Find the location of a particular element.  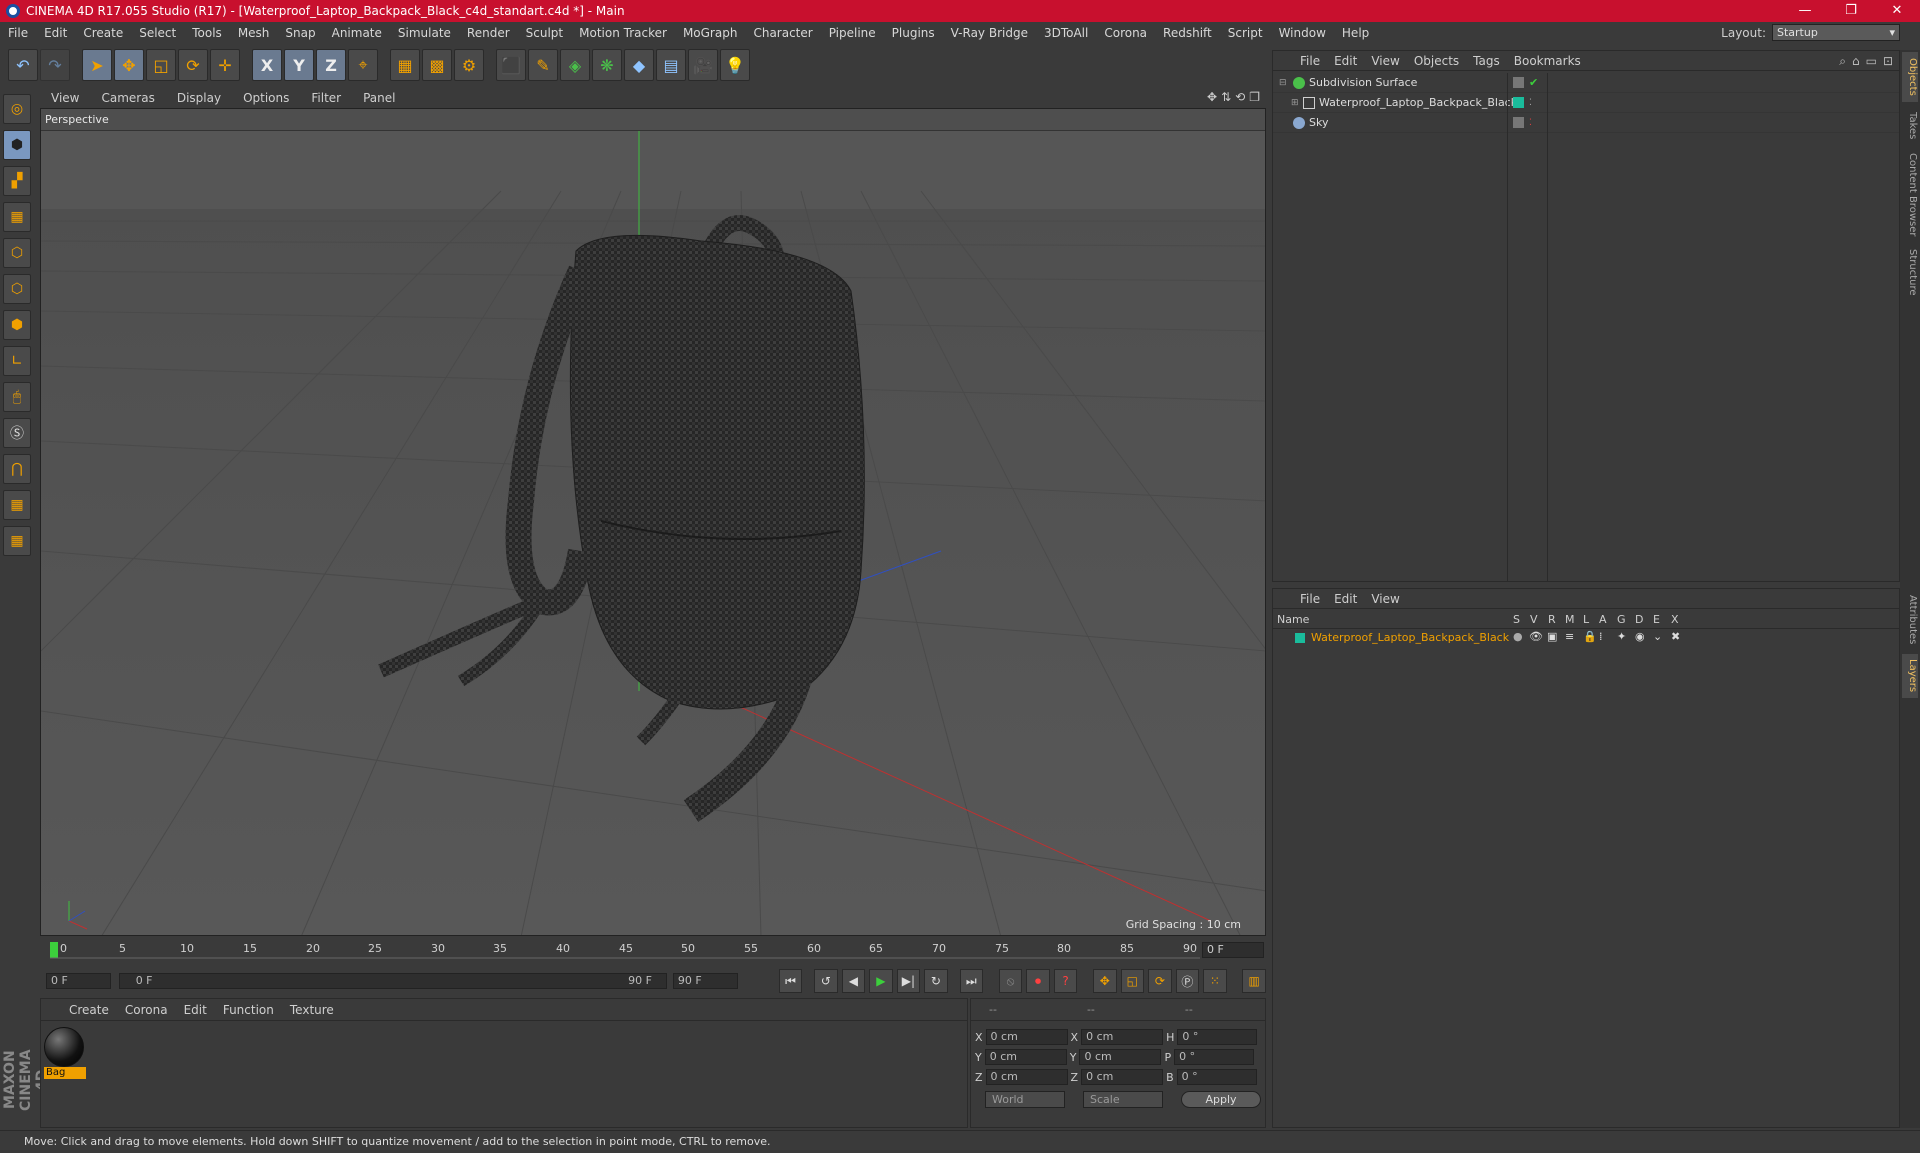

layer-view-icon: 👁 is located at coordinates (1536, 636).